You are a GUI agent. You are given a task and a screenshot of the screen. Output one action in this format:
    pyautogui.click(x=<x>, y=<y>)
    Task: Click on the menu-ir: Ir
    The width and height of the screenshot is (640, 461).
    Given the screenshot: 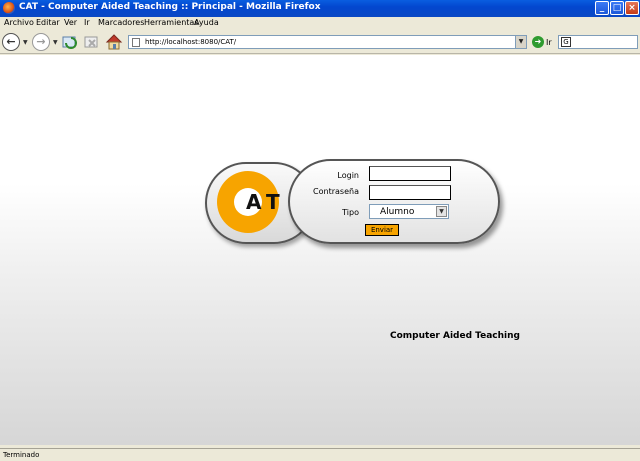 What is the action you would take?
    pyautogui.click(x=87, y=22)
    